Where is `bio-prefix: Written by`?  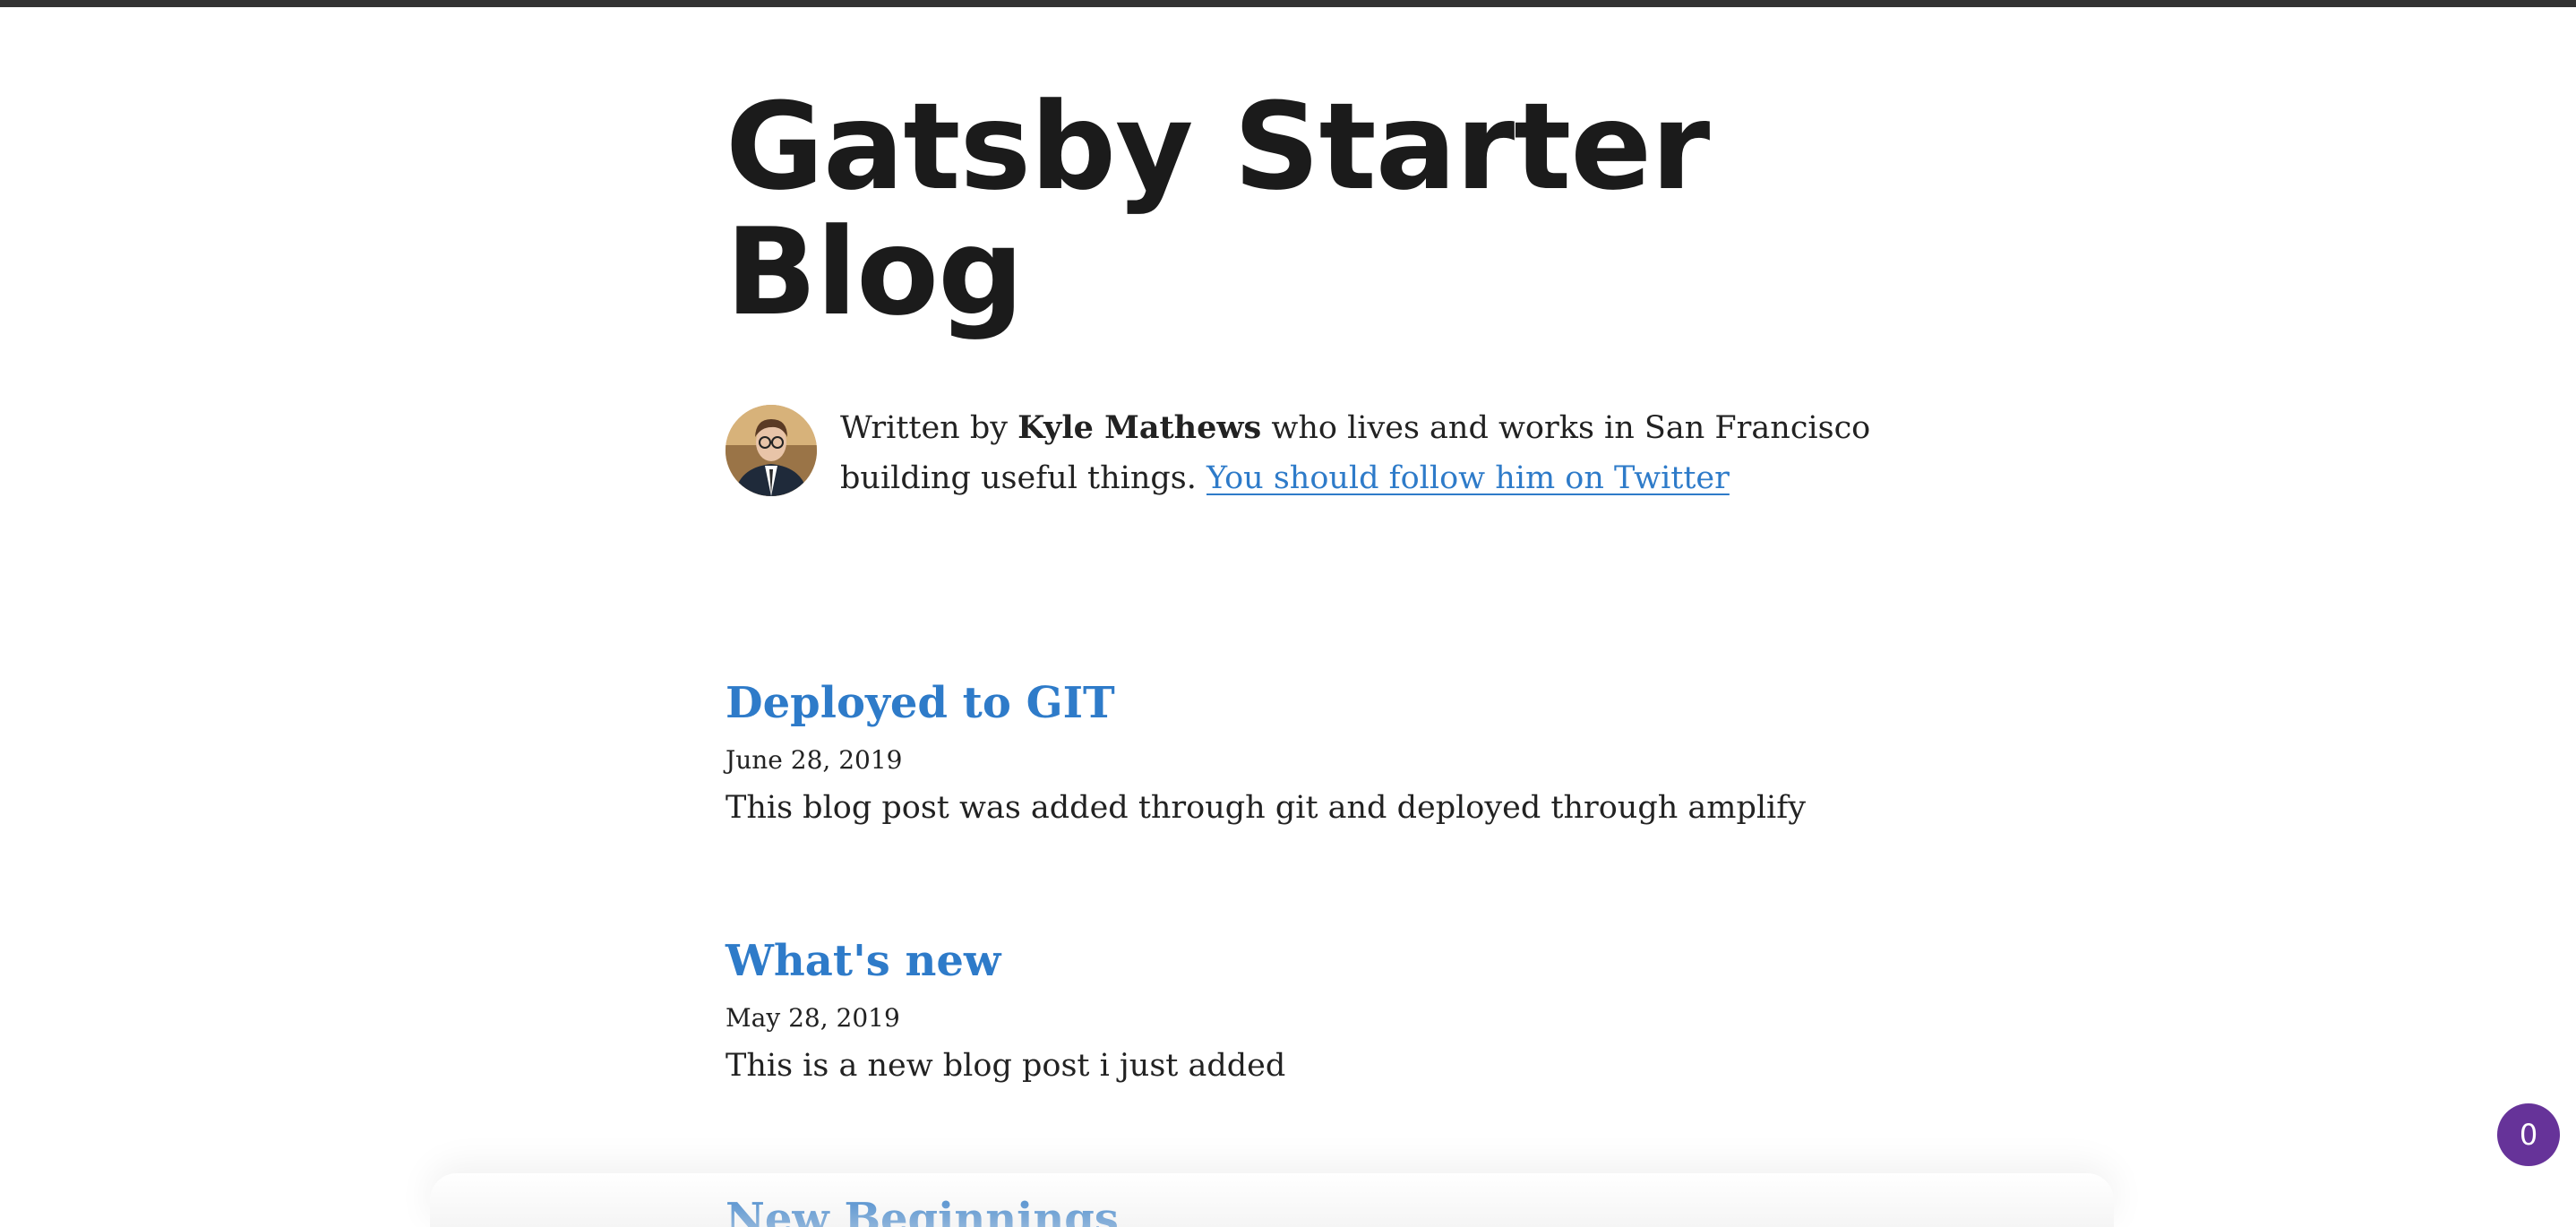
bio-prefix: Written by is located at coordinates (924, 428).